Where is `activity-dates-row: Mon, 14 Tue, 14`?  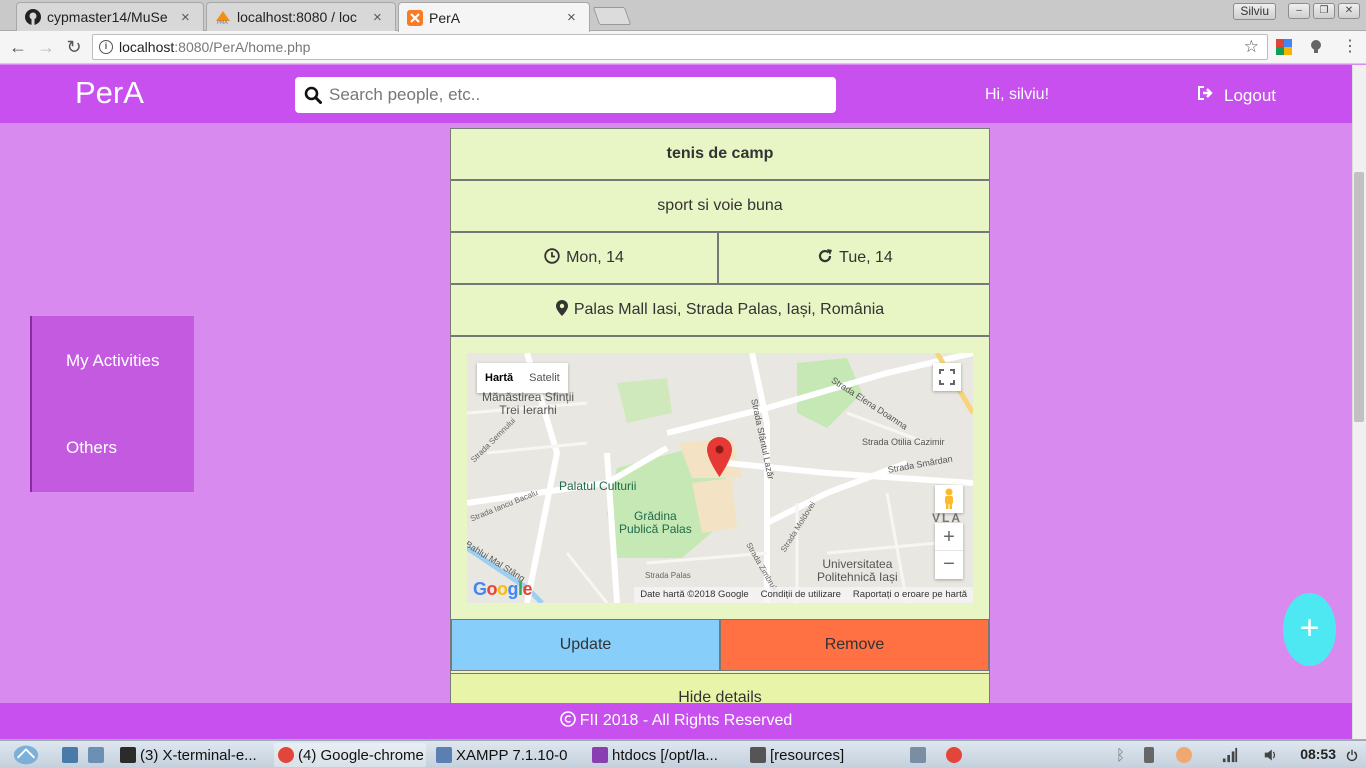 activity-dates-row: Mon, 14 Tue, 14 is located at coordinates (720, 258).